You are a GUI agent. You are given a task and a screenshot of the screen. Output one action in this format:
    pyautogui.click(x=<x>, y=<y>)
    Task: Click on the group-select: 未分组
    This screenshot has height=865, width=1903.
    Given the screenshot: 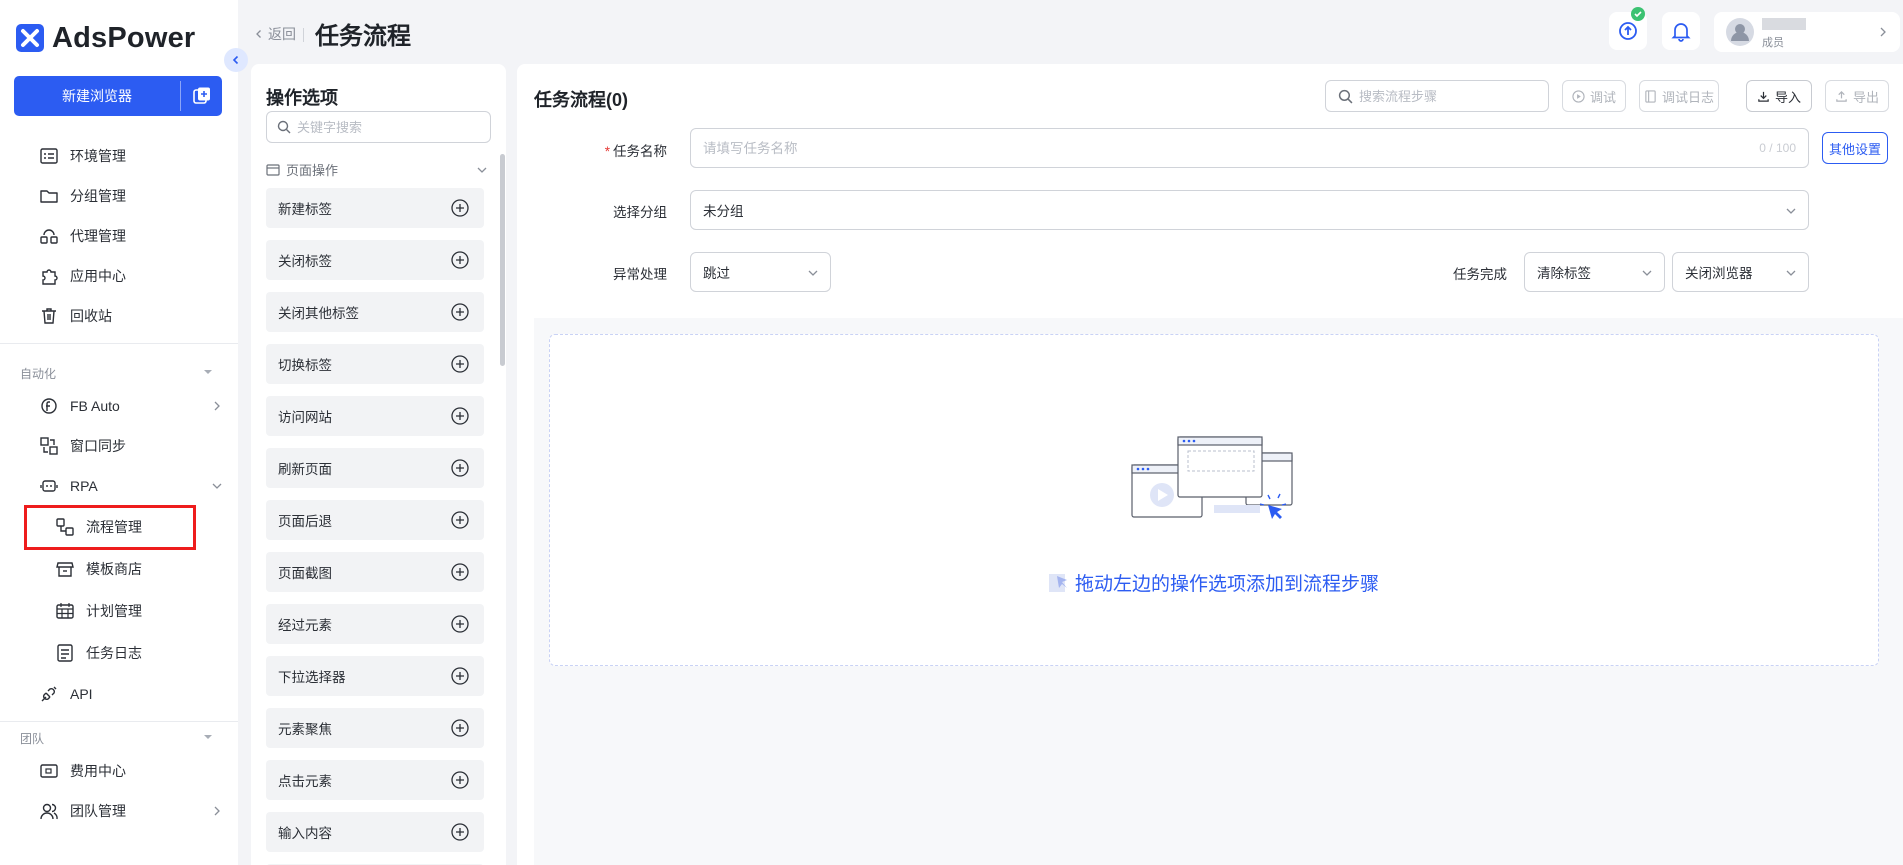 What is the action you would take?
    pyautogui.click(x=1249, y=210)
    